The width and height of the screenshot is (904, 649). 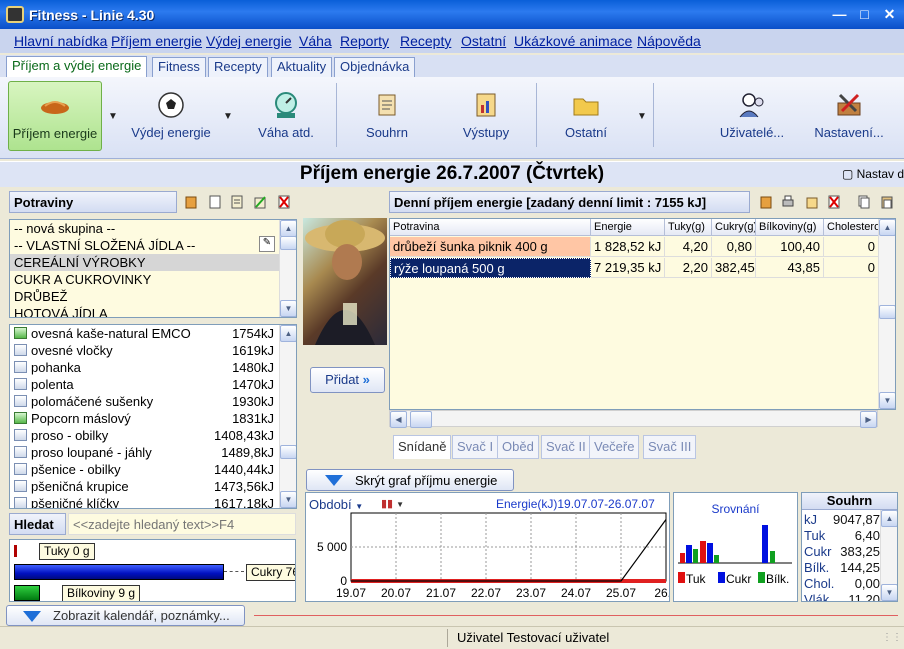 I want to click on prijem-energie-button: Příjem energie, so click(x=55, y=116).